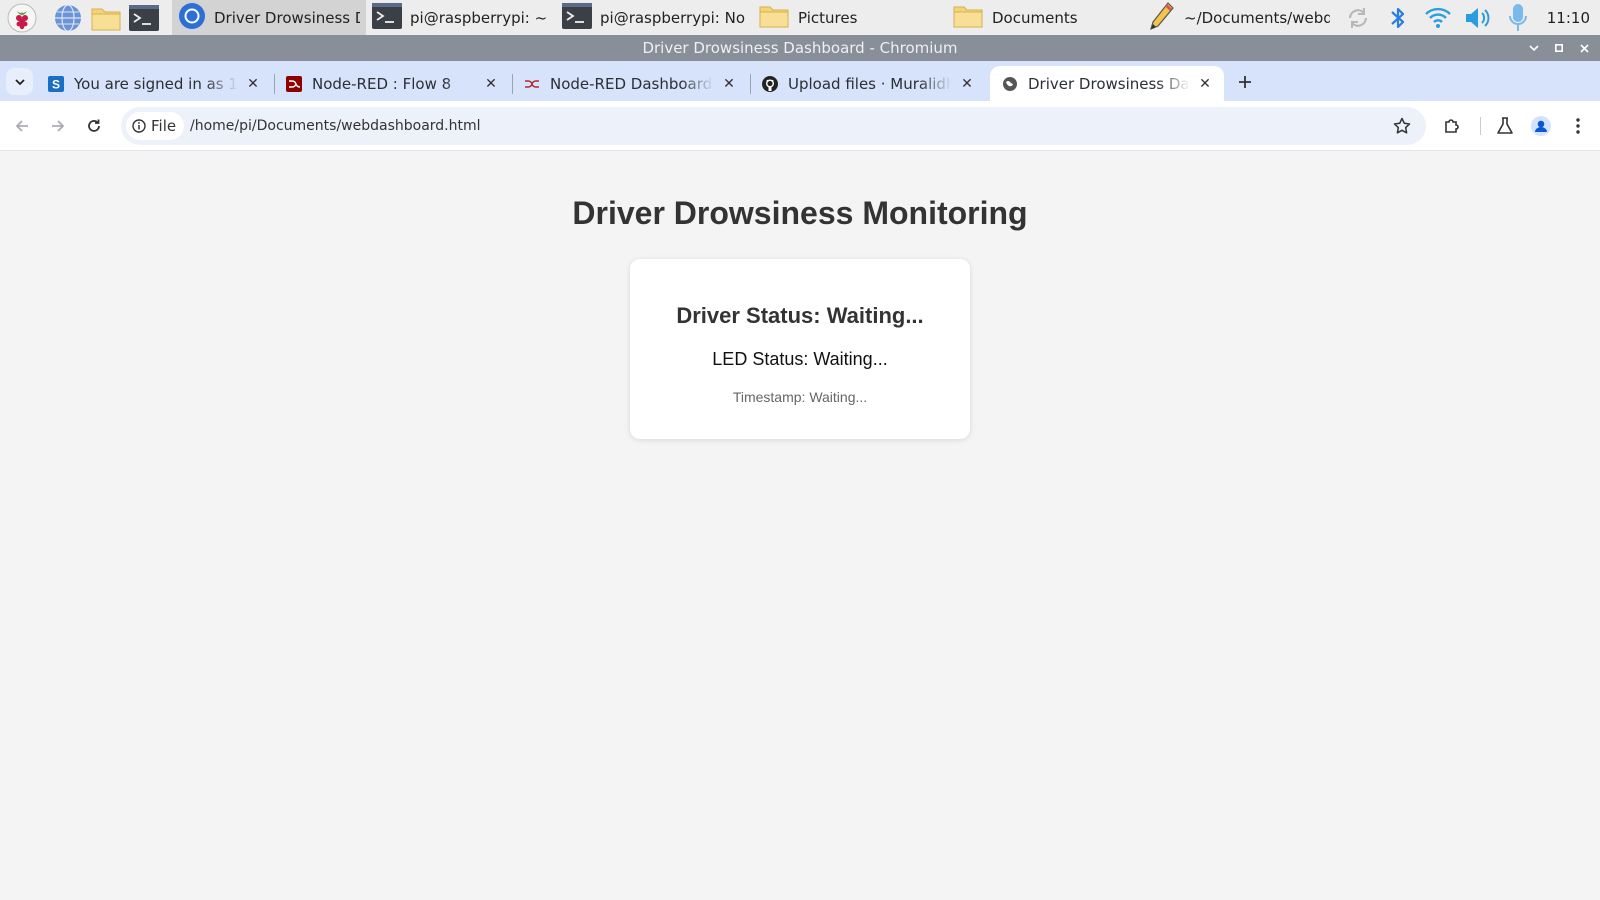 The width and height of the screenshot is (1600, 900). I want to click on extensions-button, so click(1452, 126).